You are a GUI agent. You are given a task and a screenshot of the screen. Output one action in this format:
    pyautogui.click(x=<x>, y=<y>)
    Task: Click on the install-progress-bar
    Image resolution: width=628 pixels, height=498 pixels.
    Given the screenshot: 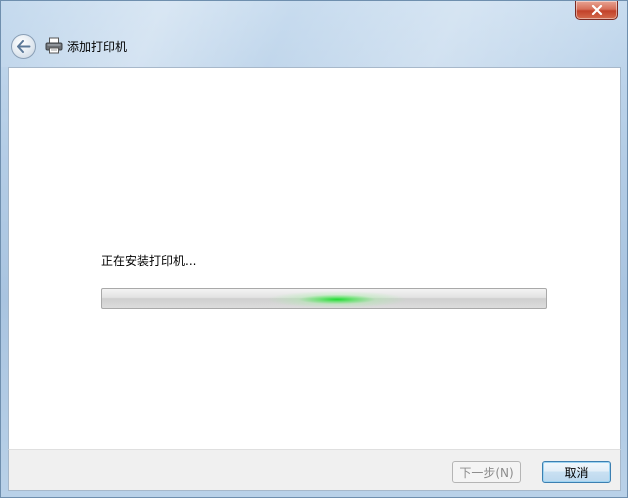 What is the action you would take?
    pyautogui.click(x=324, y=298)
    